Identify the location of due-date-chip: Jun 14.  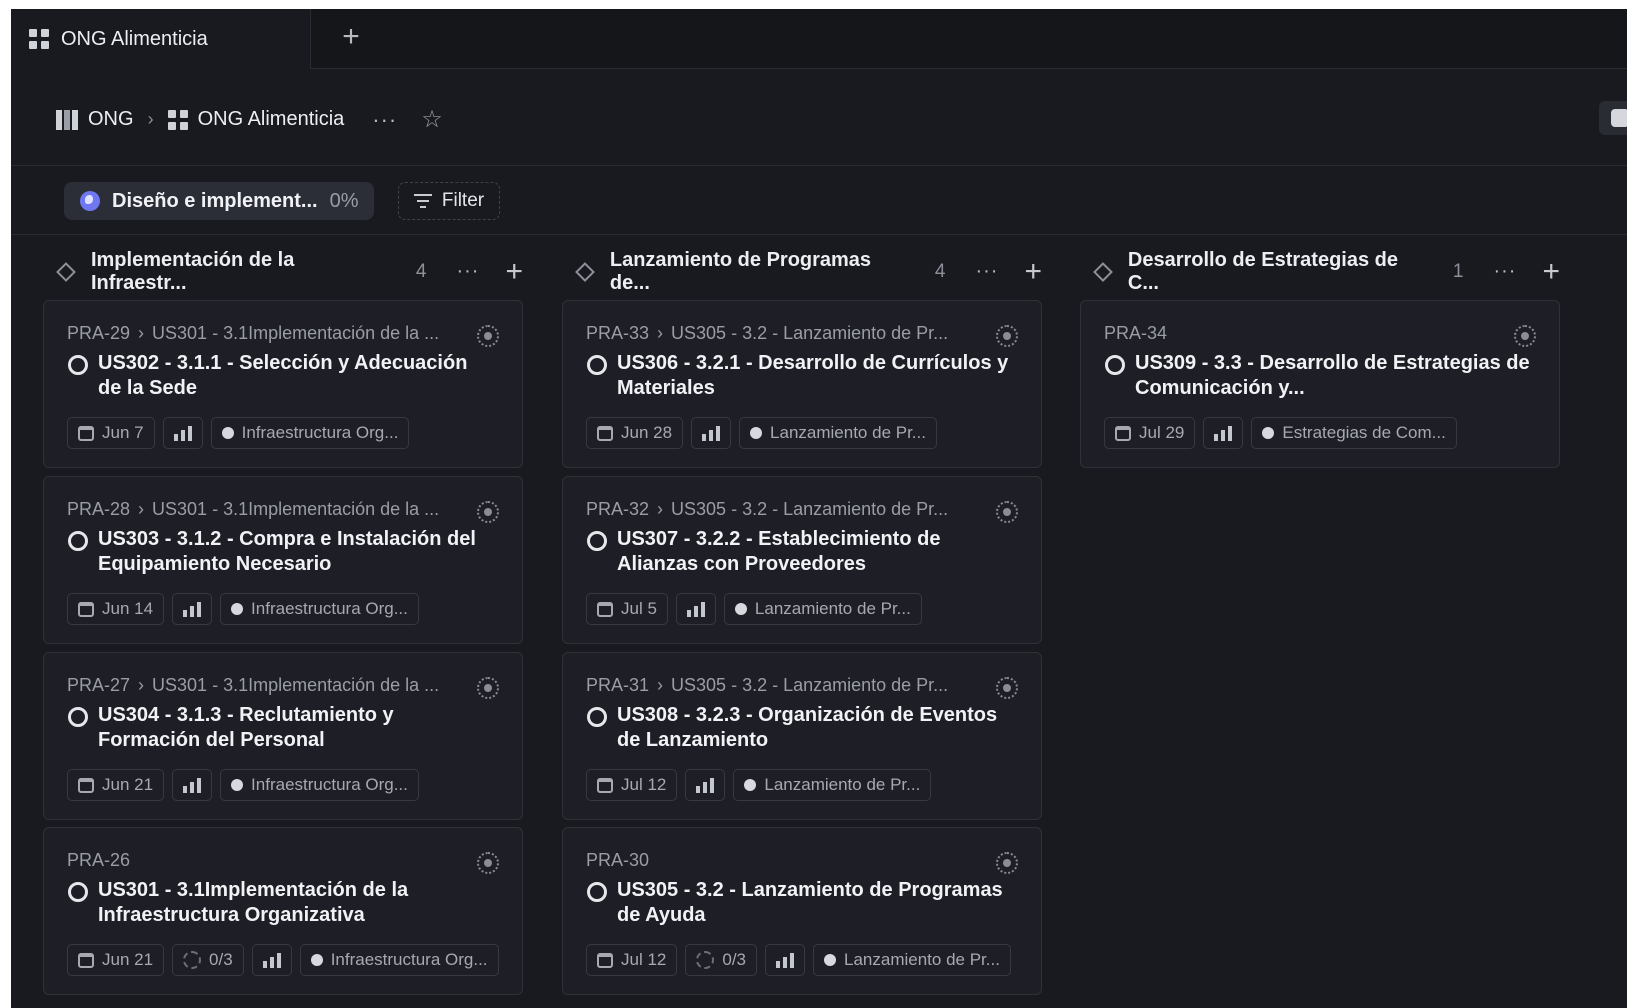
(116, 609).